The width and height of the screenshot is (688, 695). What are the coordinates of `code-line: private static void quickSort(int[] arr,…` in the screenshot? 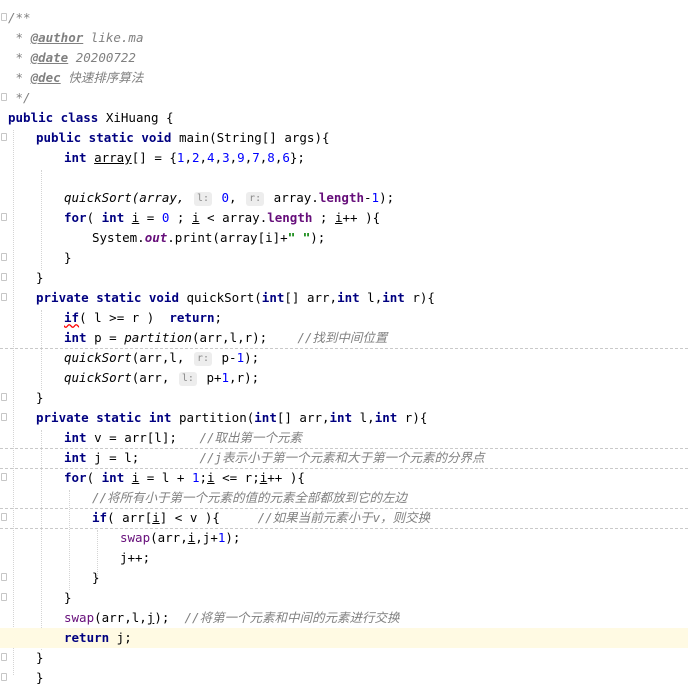 It's located at (344, 298).